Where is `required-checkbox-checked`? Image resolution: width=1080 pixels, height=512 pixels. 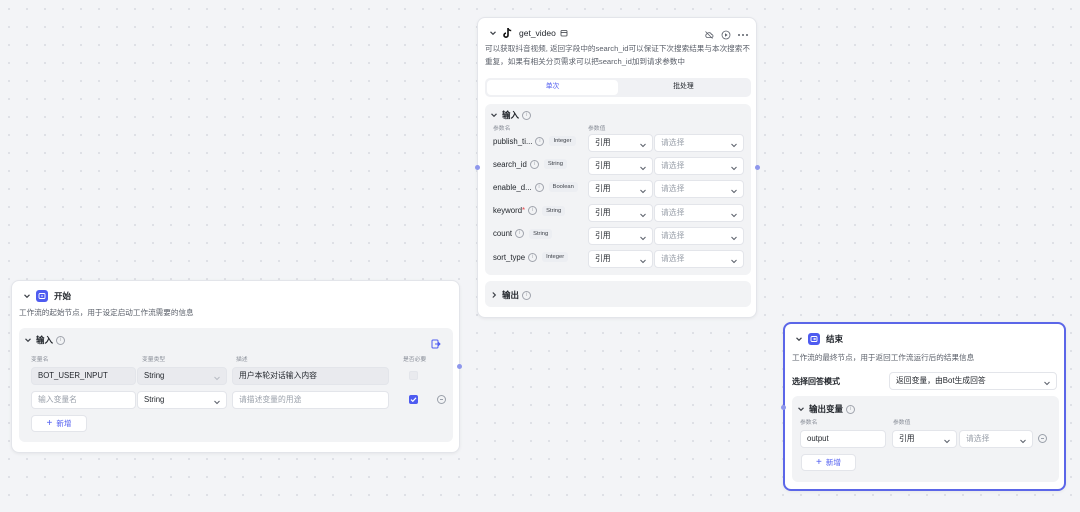
required-checkbox-checked is located at coordinates (413, 399).